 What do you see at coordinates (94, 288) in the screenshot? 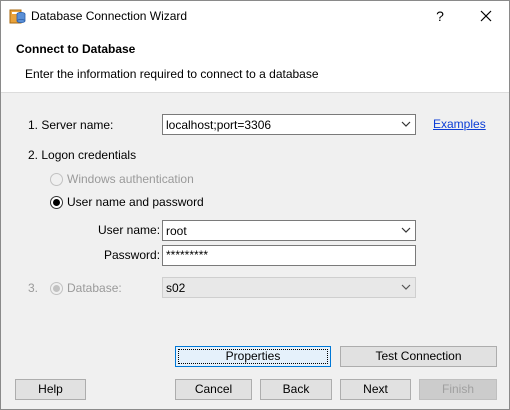
I see `database-label: Database:` at bounding box center [94, 288].